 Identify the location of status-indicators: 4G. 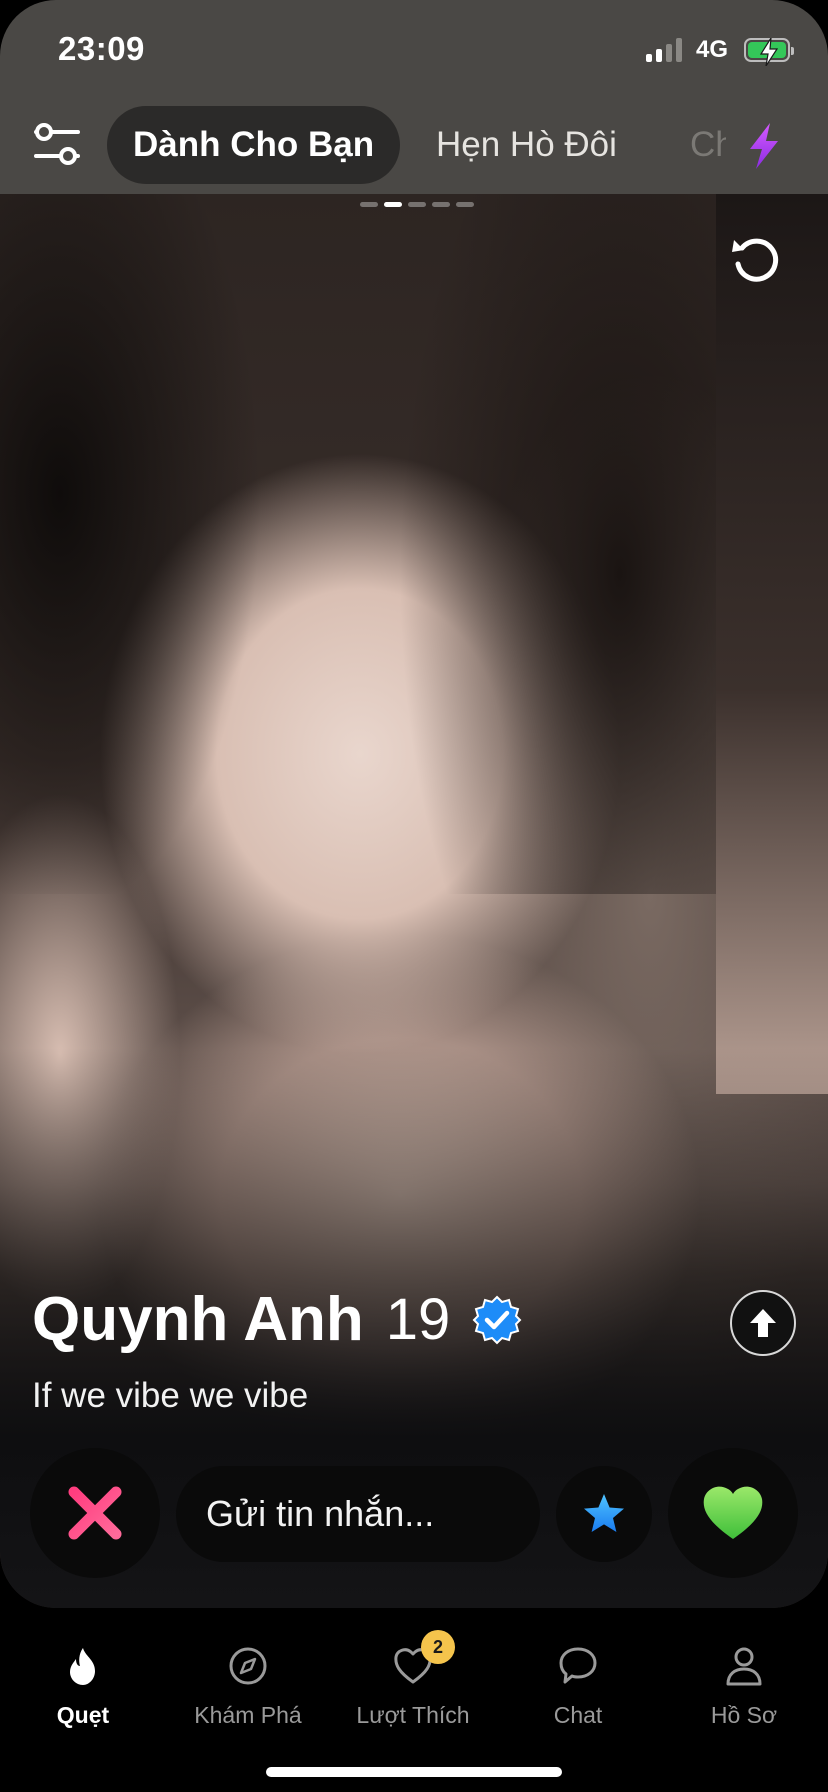
(719, 51).